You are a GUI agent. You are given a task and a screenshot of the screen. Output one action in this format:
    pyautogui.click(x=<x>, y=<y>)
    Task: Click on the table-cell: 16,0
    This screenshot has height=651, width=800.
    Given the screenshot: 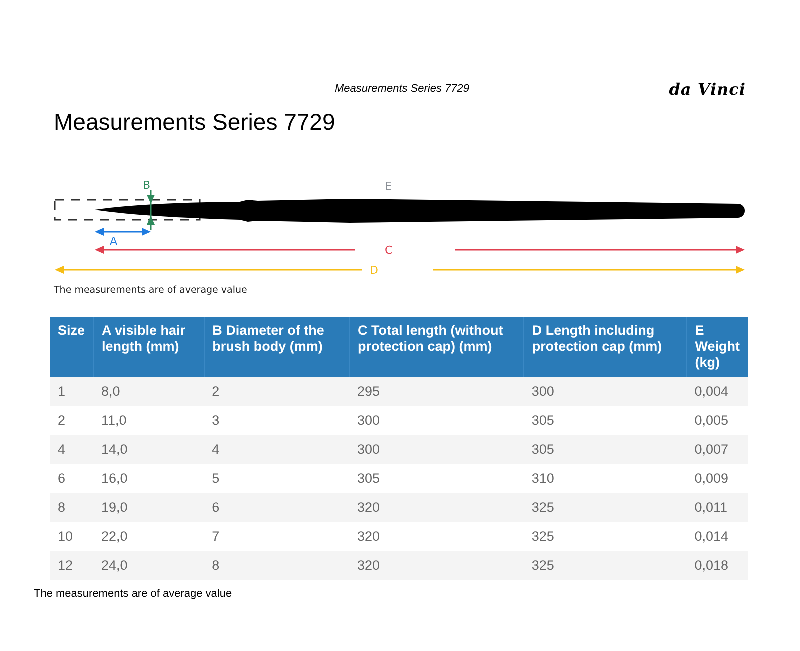 What is the action you would take?
    pyautogui.click(x=149, y=478)
    